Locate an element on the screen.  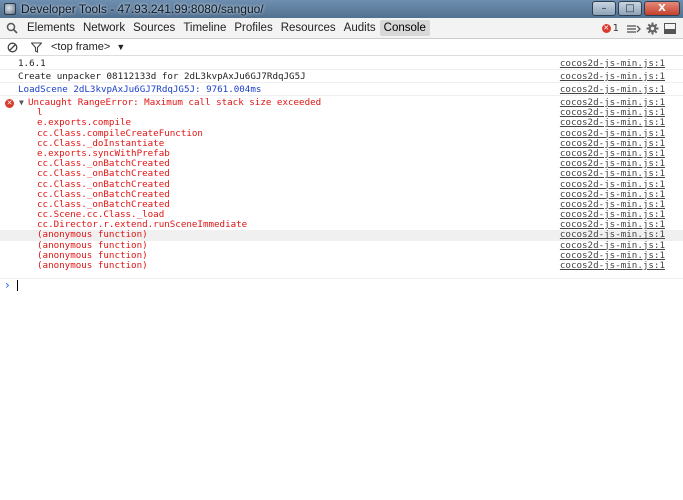
dock-icon is located at coordinates (634, 29).